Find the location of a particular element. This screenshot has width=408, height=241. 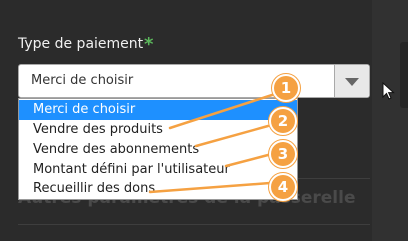

annotation-number-1: 1 is located at coordinates (286, 88).